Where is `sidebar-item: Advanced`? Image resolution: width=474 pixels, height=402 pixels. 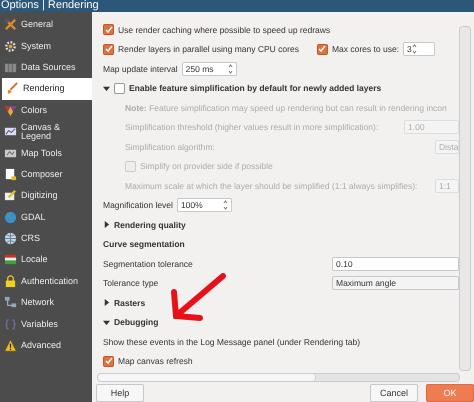
sidebar-item: Advanced is located at coordinates (46, 345).